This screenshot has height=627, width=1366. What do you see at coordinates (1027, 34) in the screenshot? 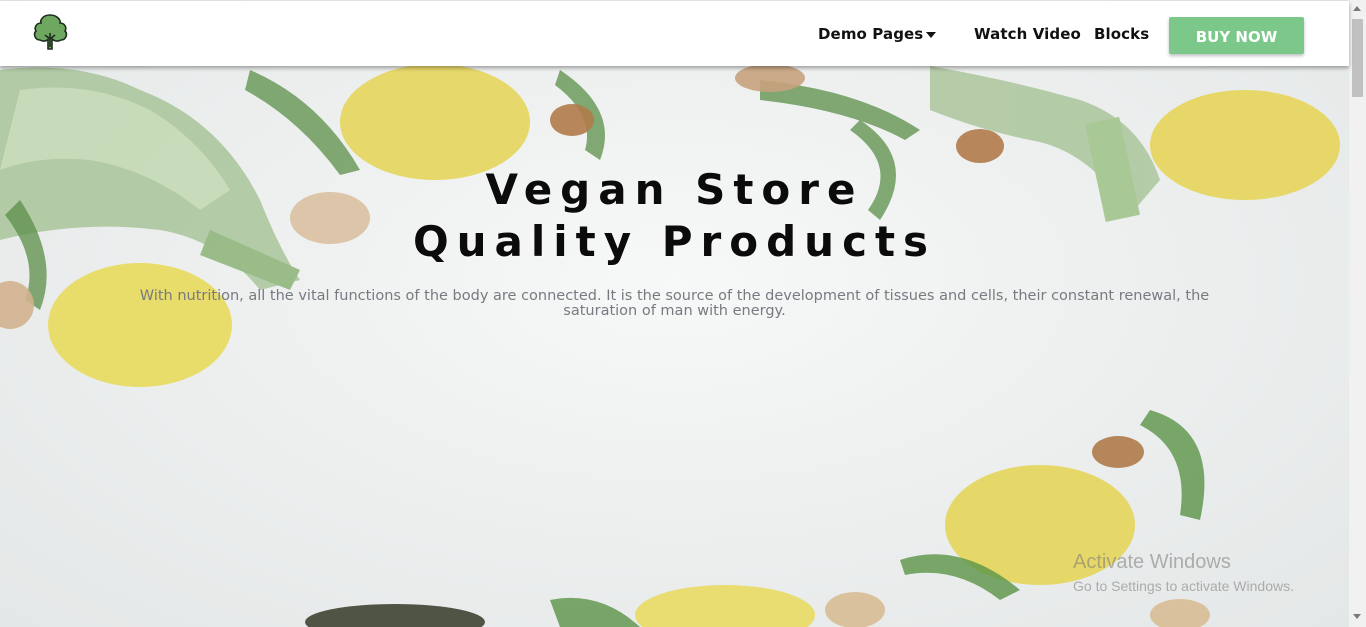
I see `nav-watch-video: Watch Video` at bounding box center [1027, 34].